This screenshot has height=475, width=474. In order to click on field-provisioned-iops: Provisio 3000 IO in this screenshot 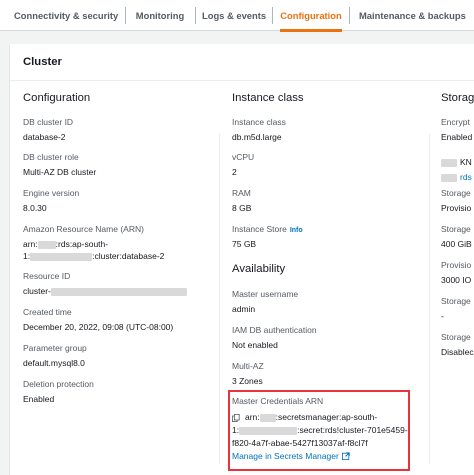, I will do `click(456, 272)`.